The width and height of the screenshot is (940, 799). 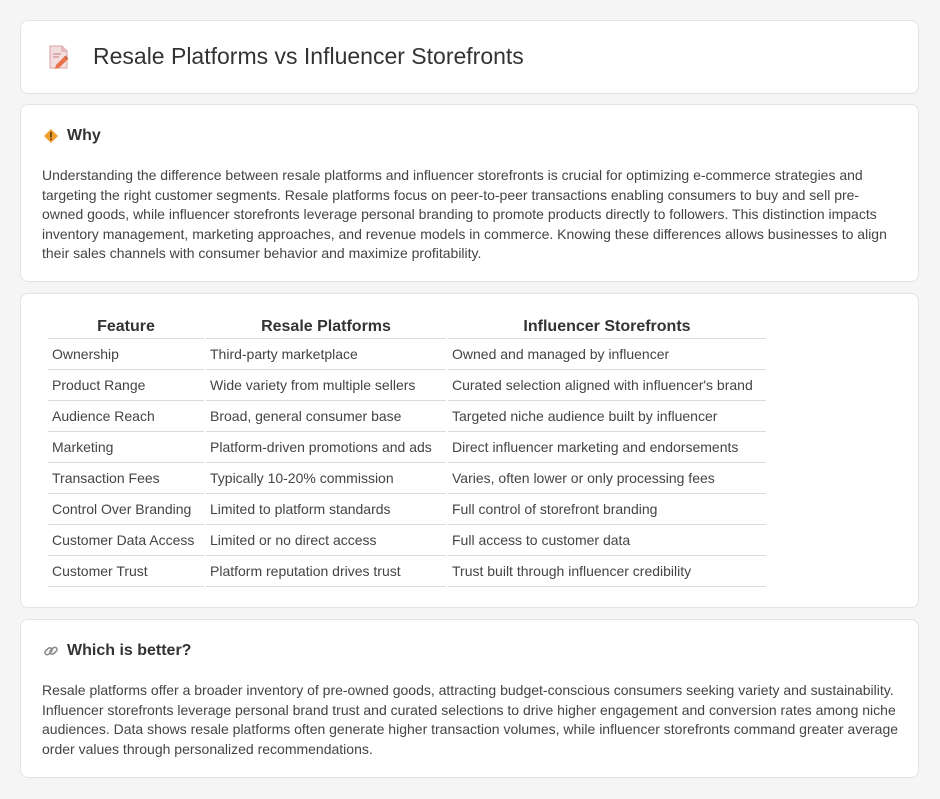 I want to click on header-feature: Feature, so click(x=126, y=327).